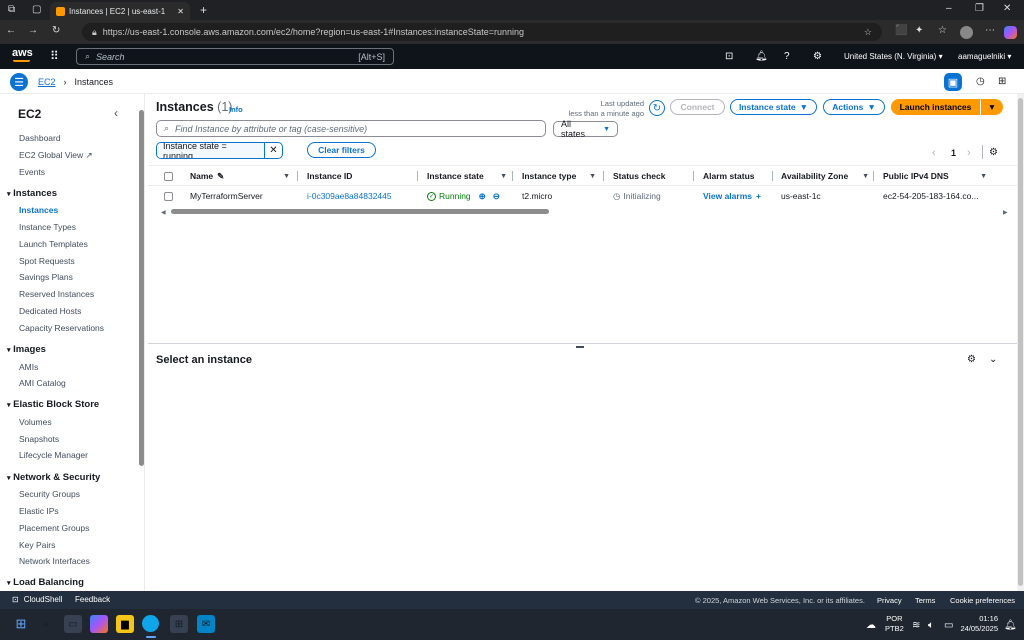  What do you see at coordinates (901, 30) in the screenshot?
I see `extension-icon: ⬛` at bounding box center [901, 30].